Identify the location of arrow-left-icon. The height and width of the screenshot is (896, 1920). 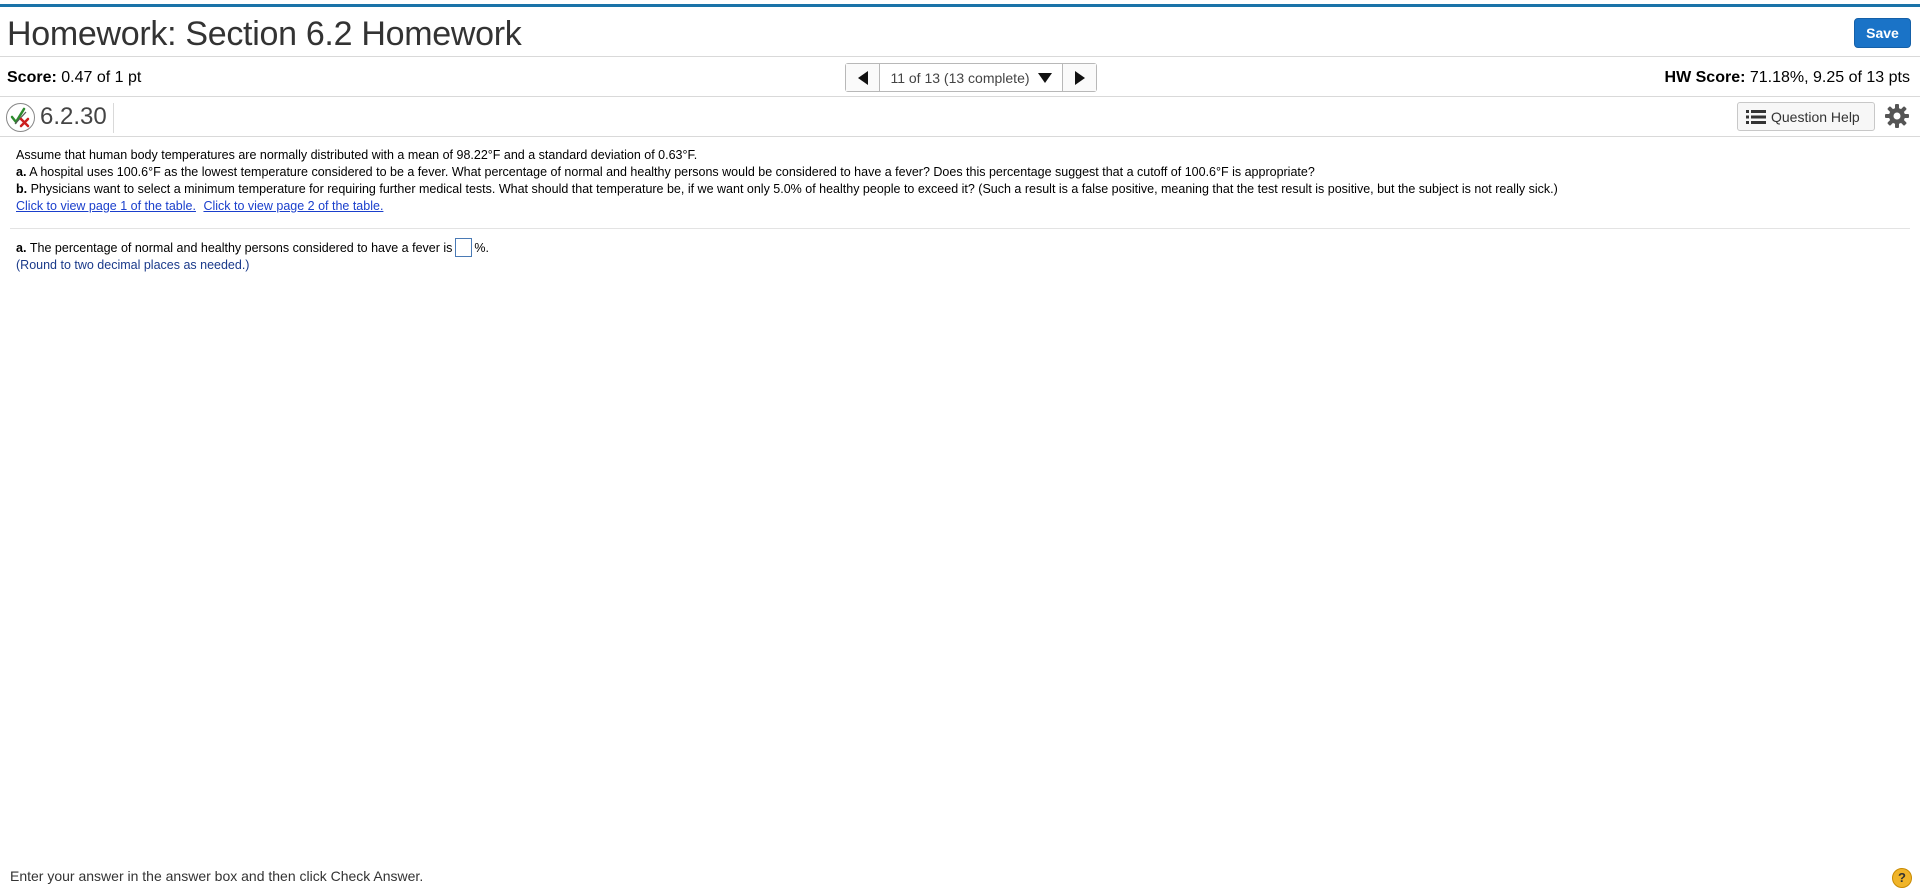
(862, 77).